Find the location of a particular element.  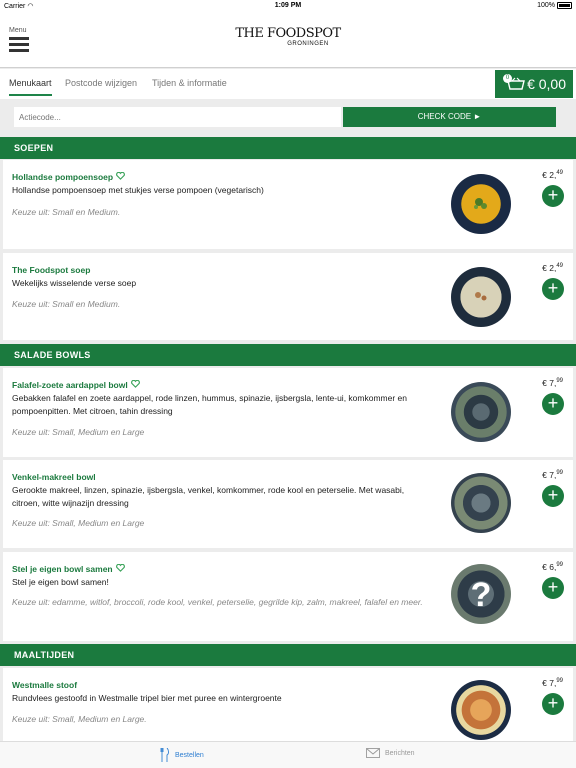

clock: 1:09 PM is located at coordinates (288, 5).